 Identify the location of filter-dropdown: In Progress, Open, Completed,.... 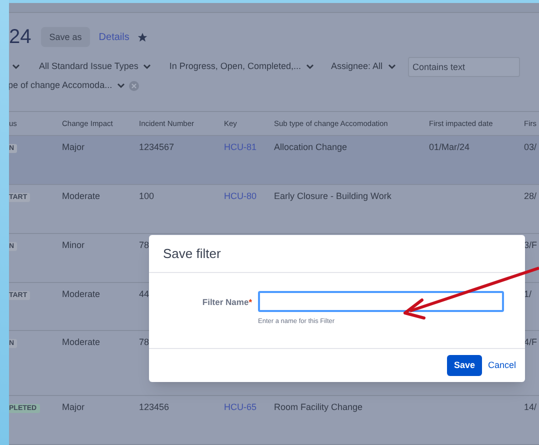
(241, 67).